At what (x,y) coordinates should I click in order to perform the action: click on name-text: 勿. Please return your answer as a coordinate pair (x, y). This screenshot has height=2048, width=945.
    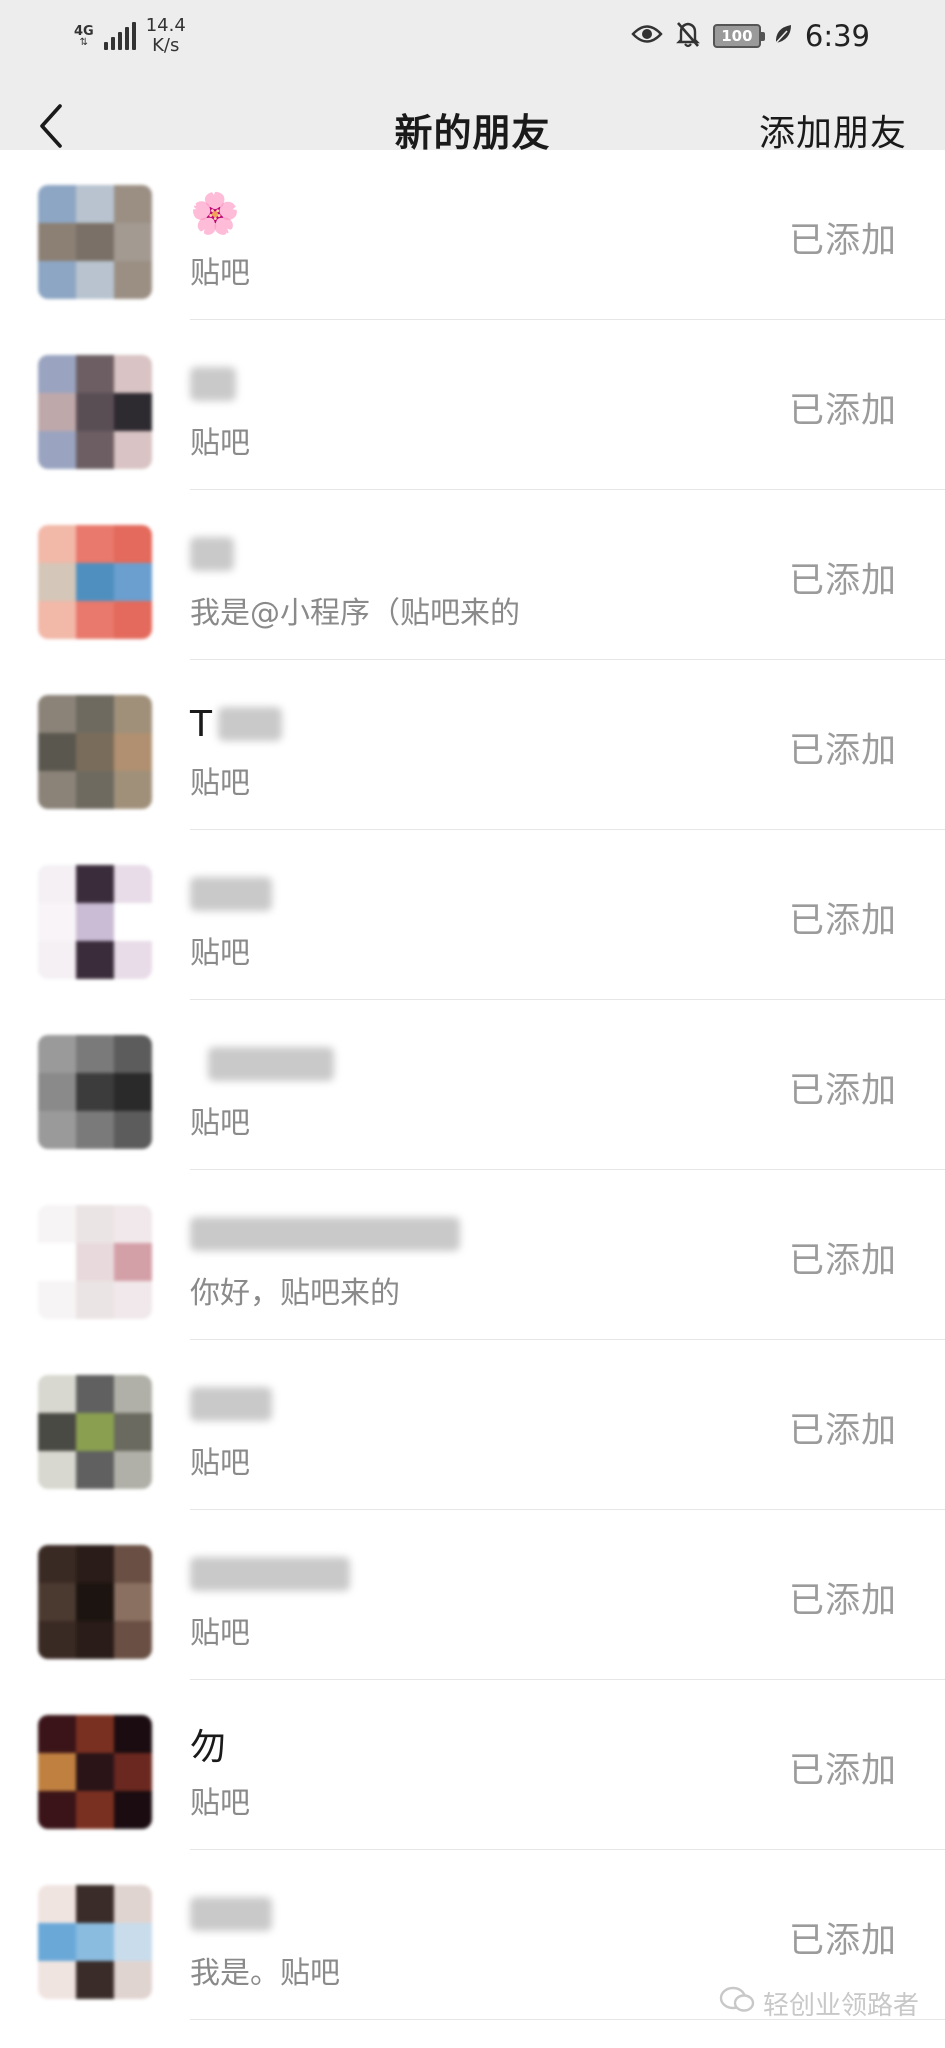
    Looking at the image, I should click on (208, 1747).